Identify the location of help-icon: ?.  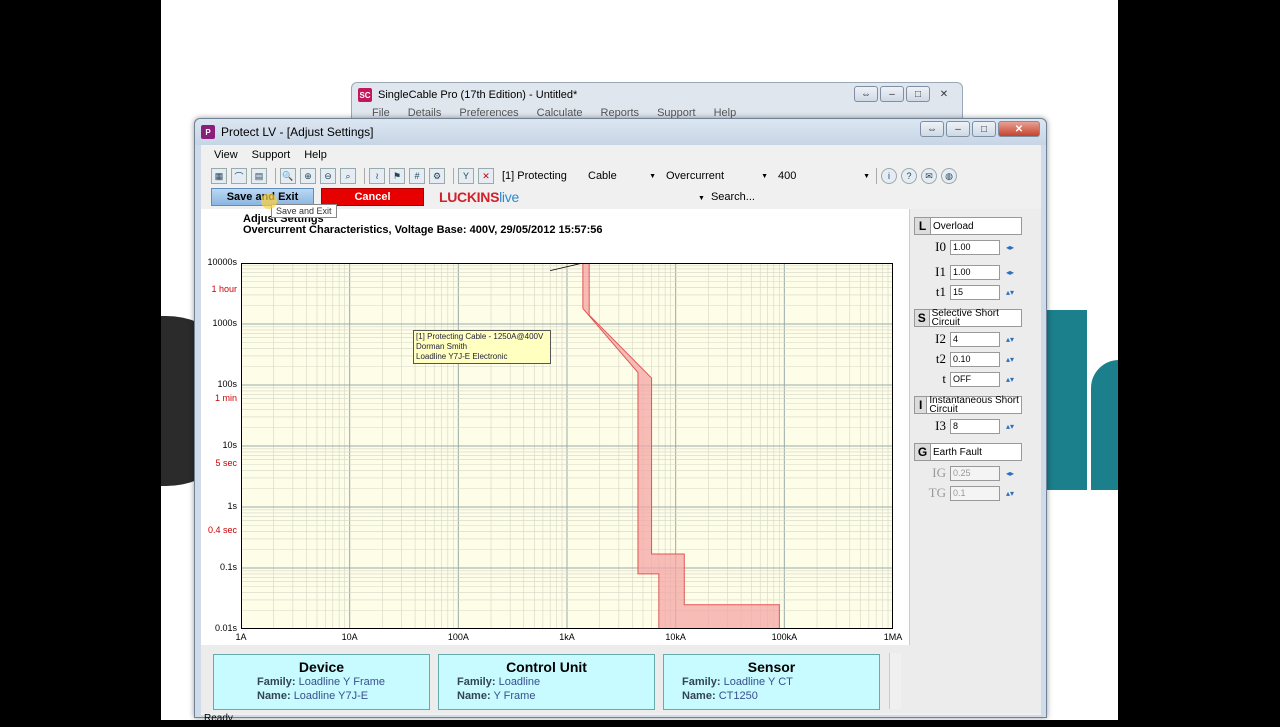
(909, 176).